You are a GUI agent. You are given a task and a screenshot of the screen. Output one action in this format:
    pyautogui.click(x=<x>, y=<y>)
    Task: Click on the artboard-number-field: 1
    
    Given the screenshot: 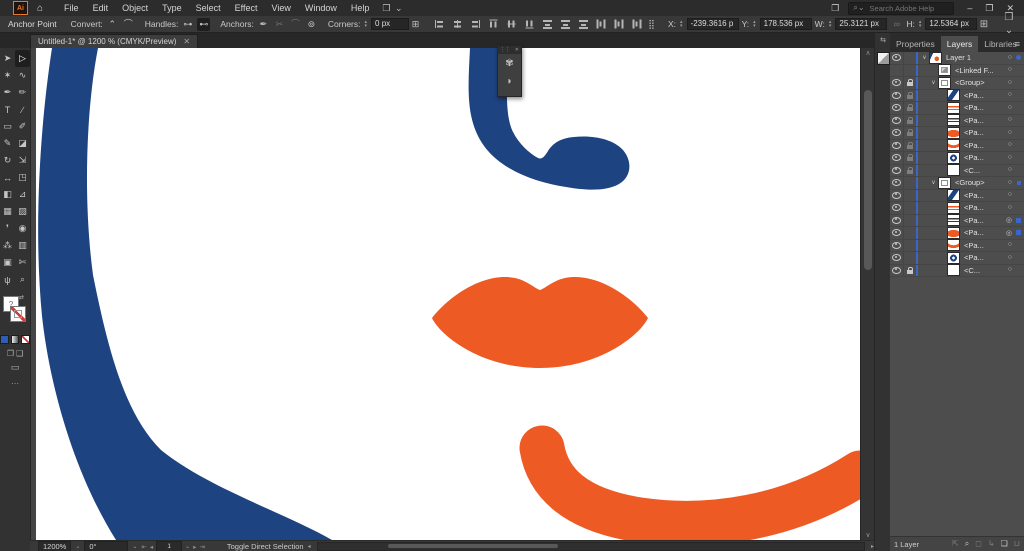 What is the action you would take?
    pyautogui.click(x=169, y=546)
    